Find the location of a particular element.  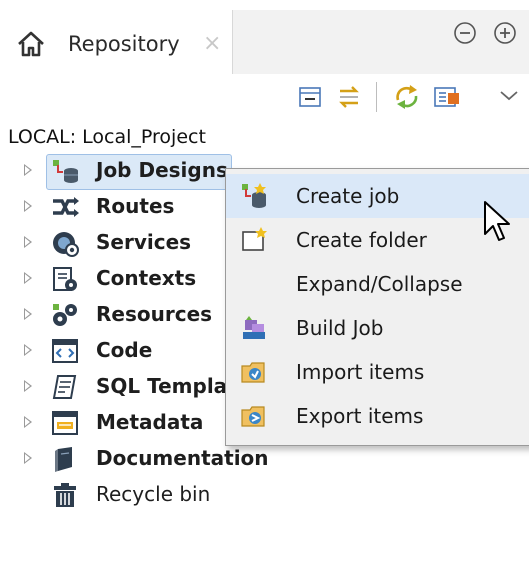

menu-item-label: Create job is located at coordinates (348, 196).